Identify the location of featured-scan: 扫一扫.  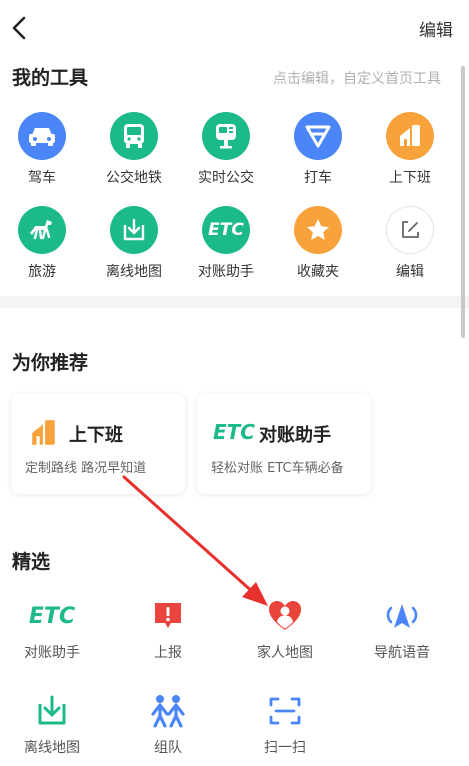
(285, 724).